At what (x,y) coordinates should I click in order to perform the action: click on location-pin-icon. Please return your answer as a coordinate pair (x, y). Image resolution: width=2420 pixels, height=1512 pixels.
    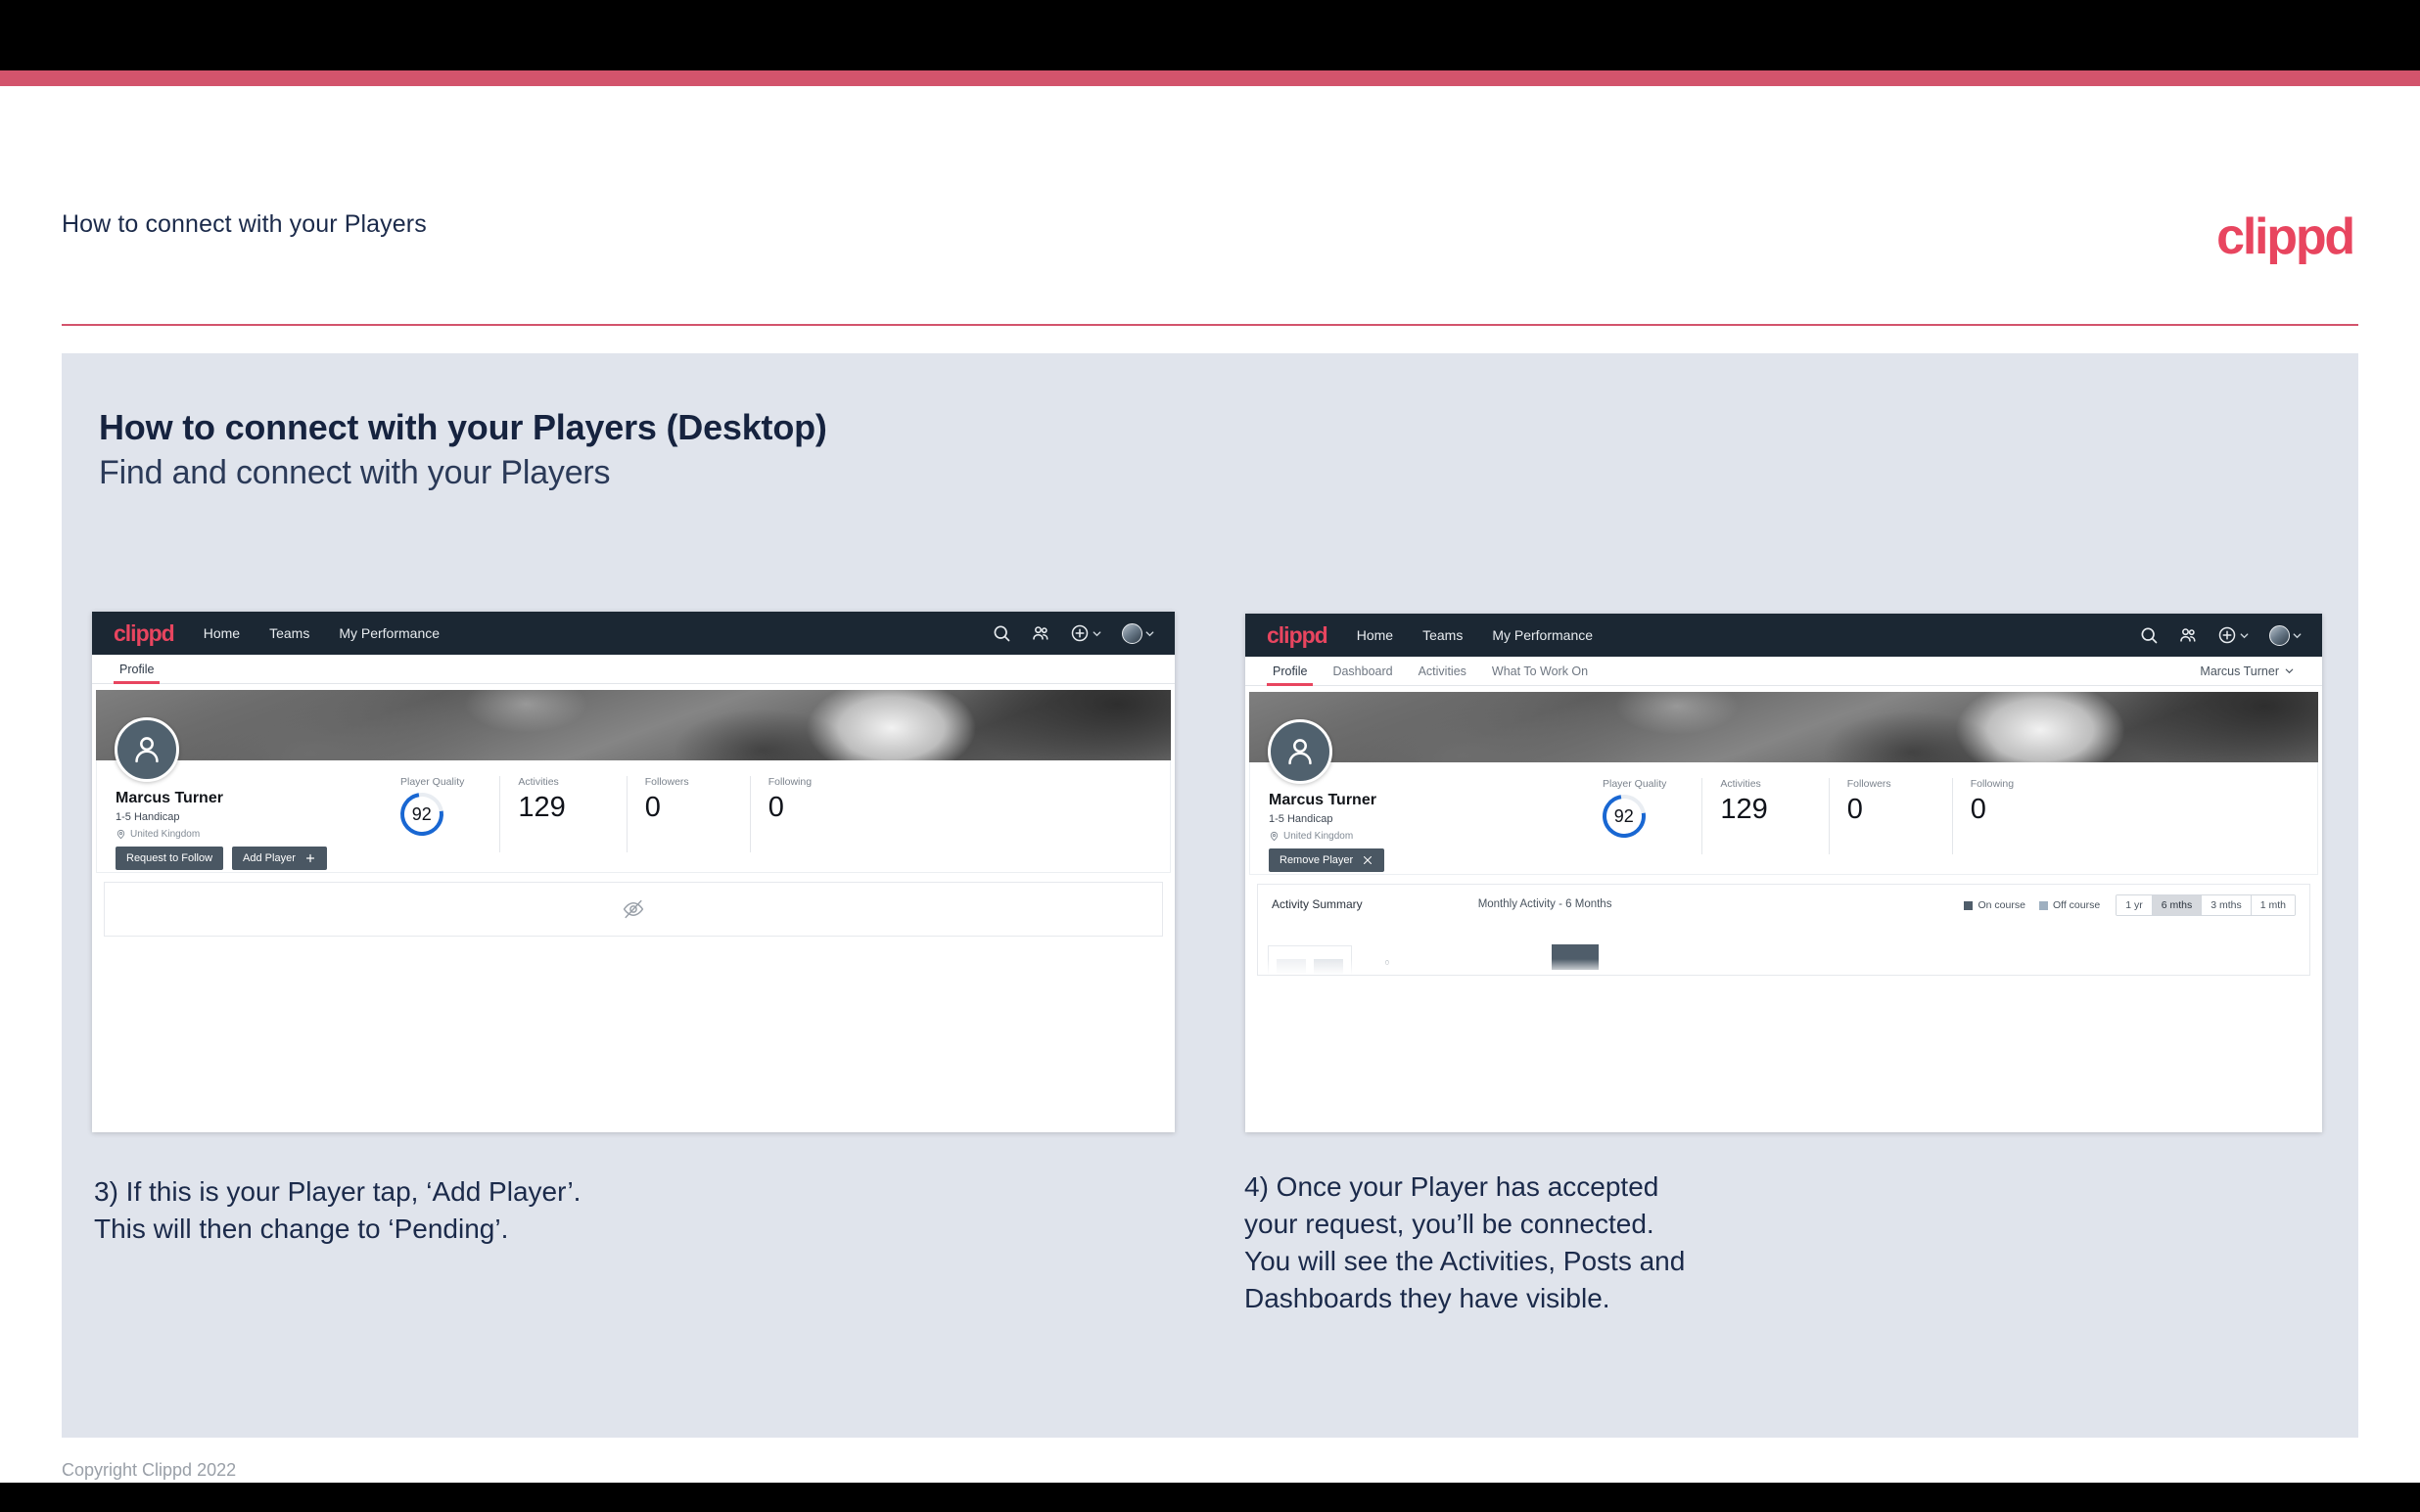
    Looking at the image, I should click on (120, 834).